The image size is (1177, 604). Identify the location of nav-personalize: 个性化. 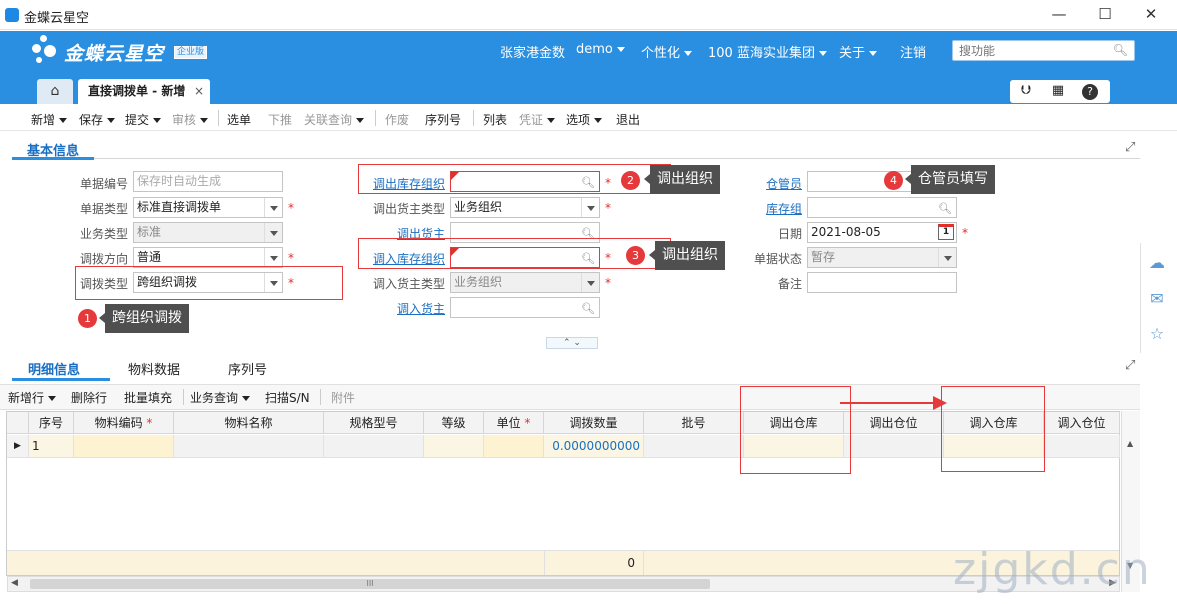
(667, 51).